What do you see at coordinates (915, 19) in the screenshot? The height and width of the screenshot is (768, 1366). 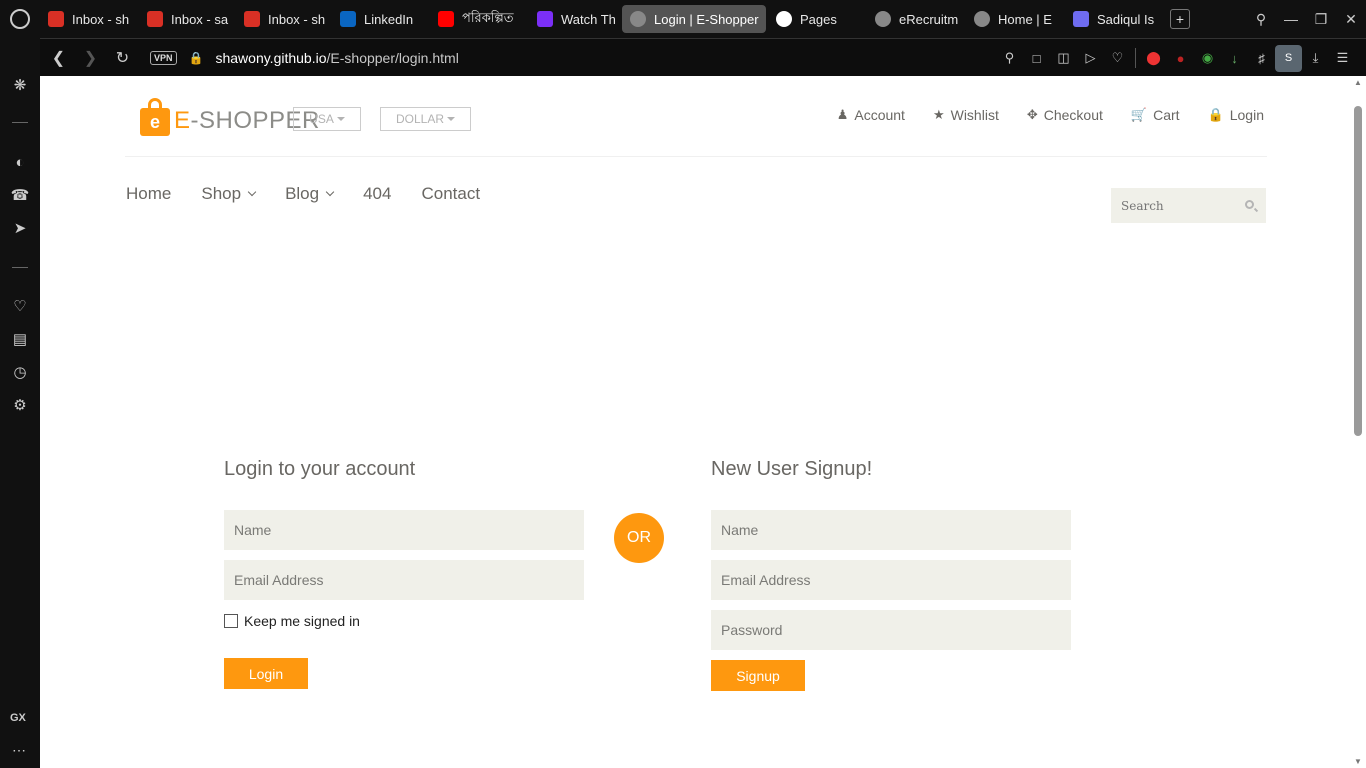 I see `browser-tab: eRecruitm` at bounding box center [915, 19].